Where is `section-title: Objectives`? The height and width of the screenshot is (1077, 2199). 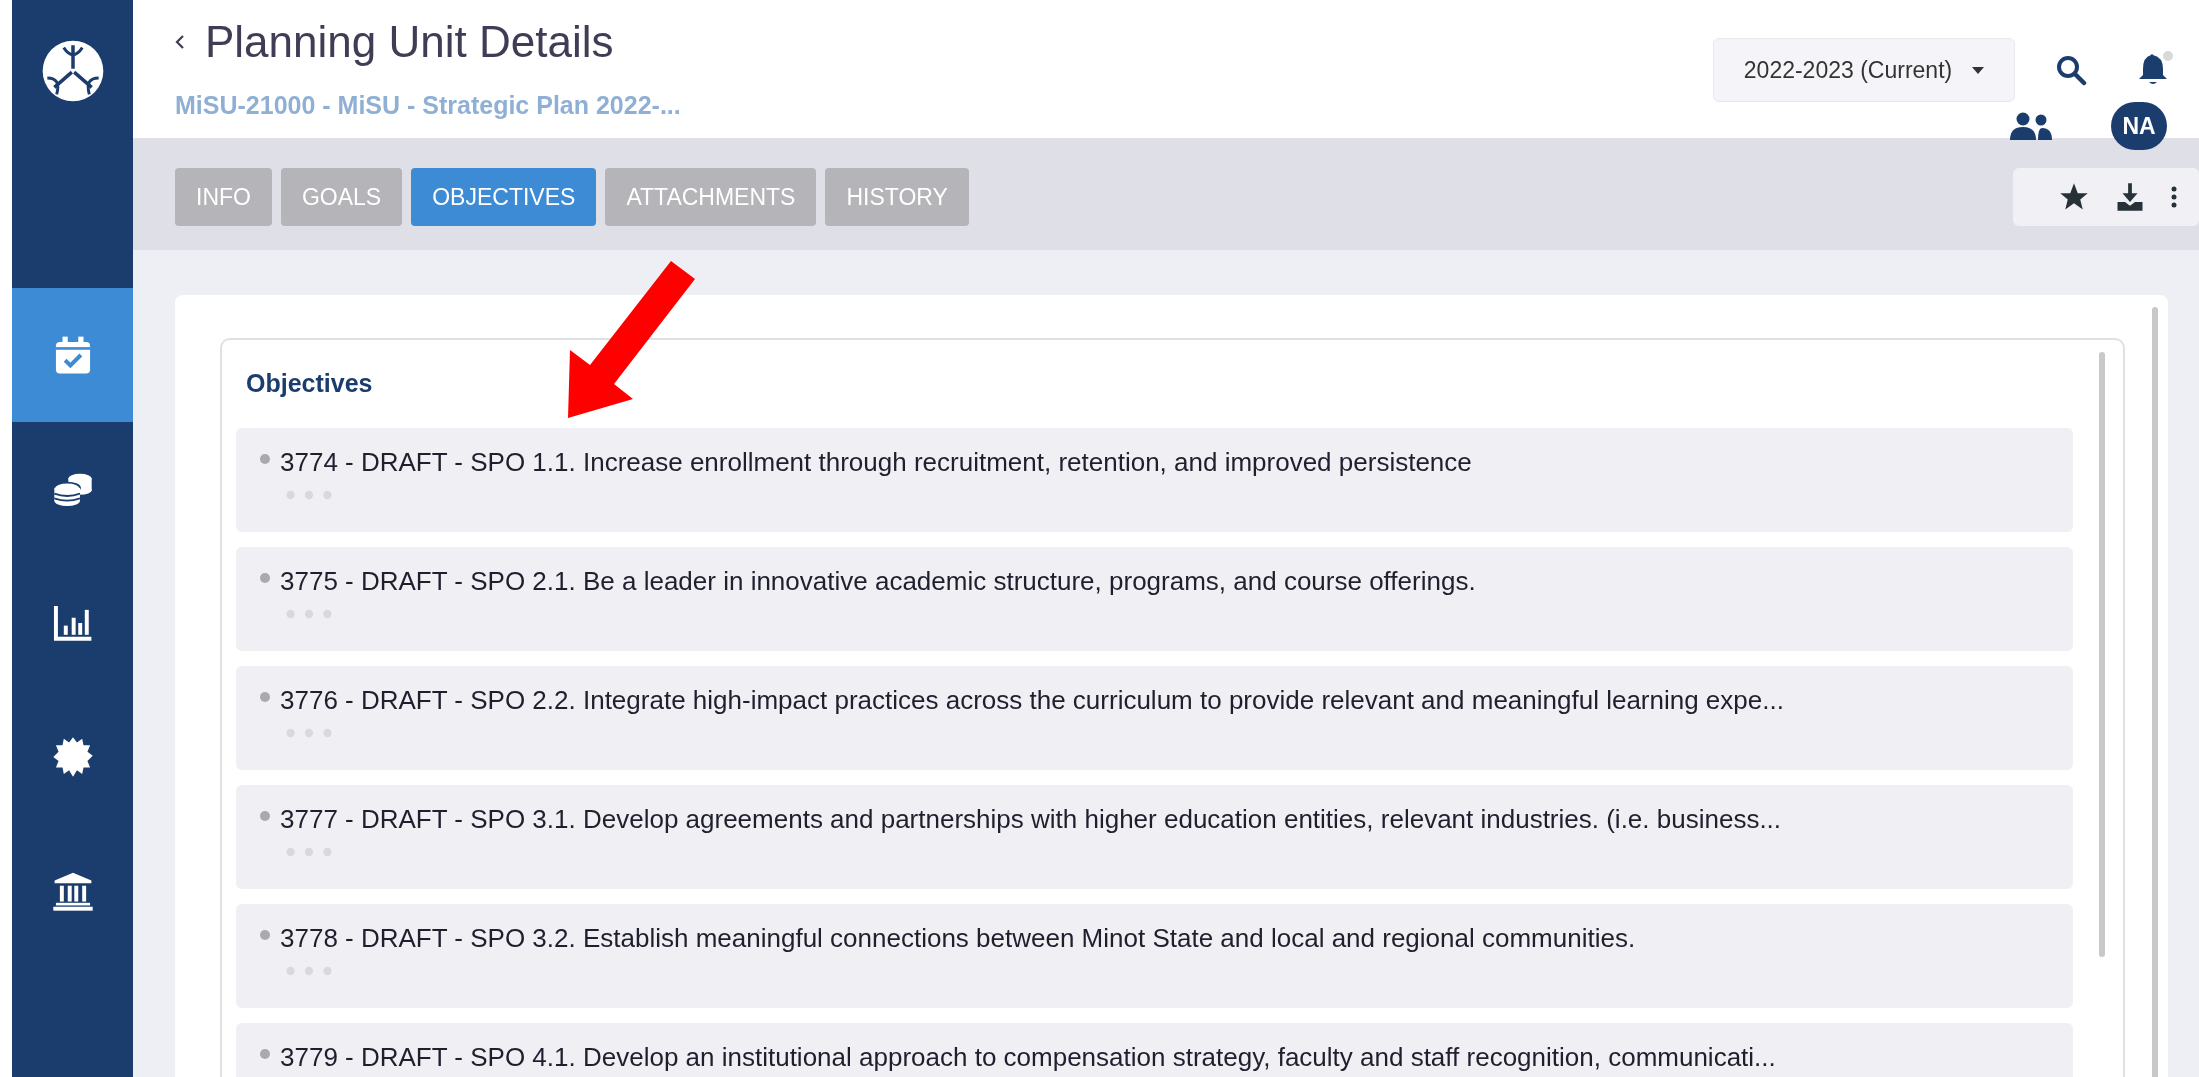 section-title: Objectives is located at coordinates (309, 383).